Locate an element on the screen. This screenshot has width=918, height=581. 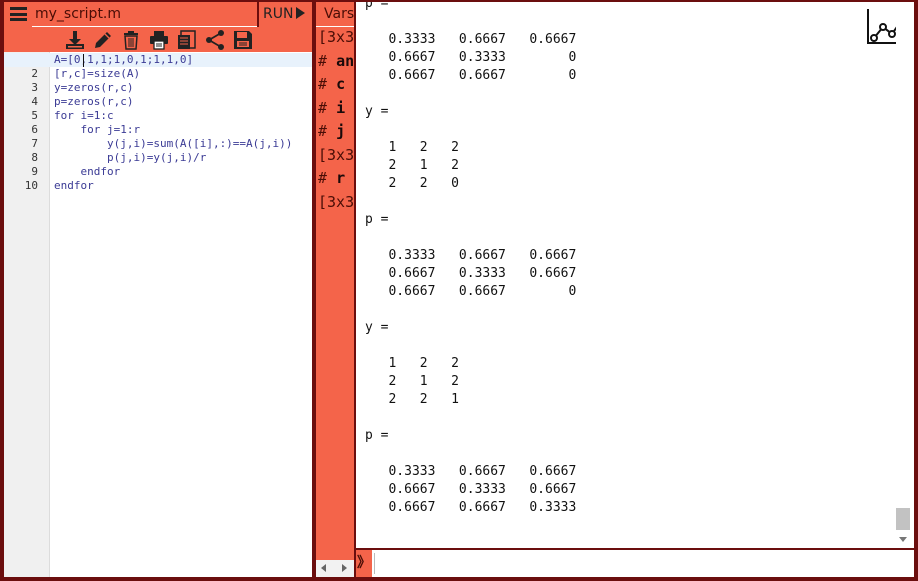
run-label: RUN is located at coordinates (278, 14).